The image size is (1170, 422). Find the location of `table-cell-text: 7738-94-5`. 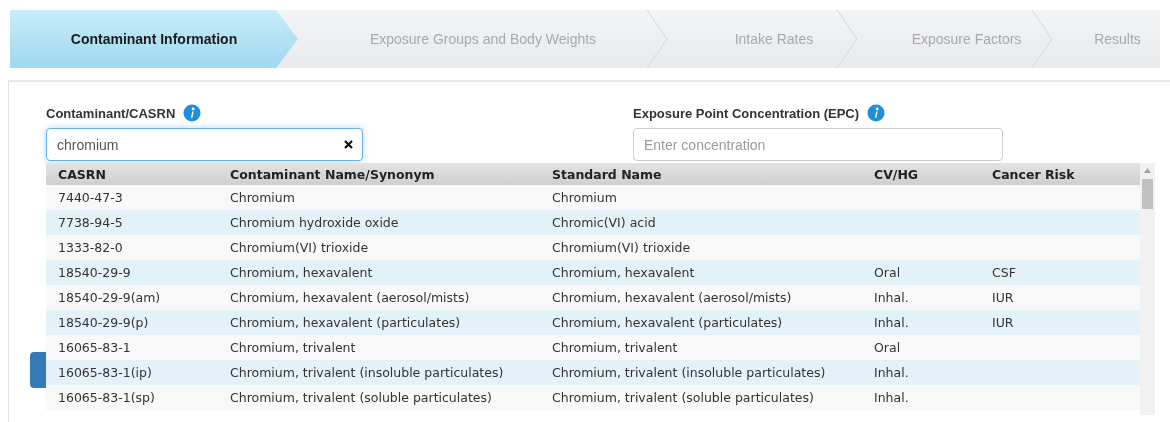

table-cell-text: 7738-94-5 is located at coordinates (90, 222).